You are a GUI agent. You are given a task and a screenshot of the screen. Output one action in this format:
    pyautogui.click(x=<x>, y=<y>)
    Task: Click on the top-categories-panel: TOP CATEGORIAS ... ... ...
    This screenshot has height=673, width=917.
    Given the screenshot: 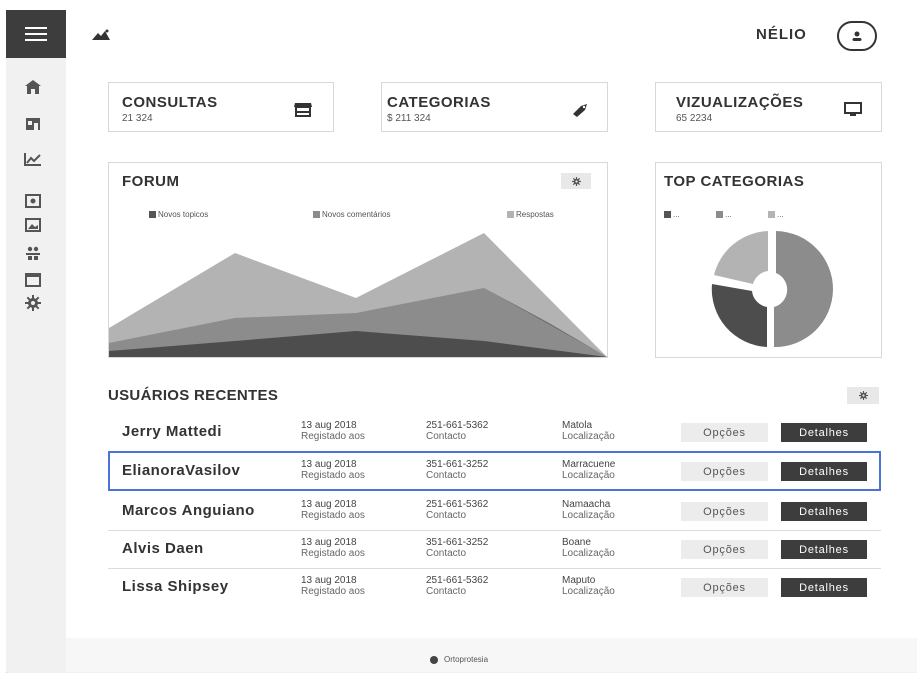 What is the action you would take?
    pyautogui.click(x=768, y=260)
    